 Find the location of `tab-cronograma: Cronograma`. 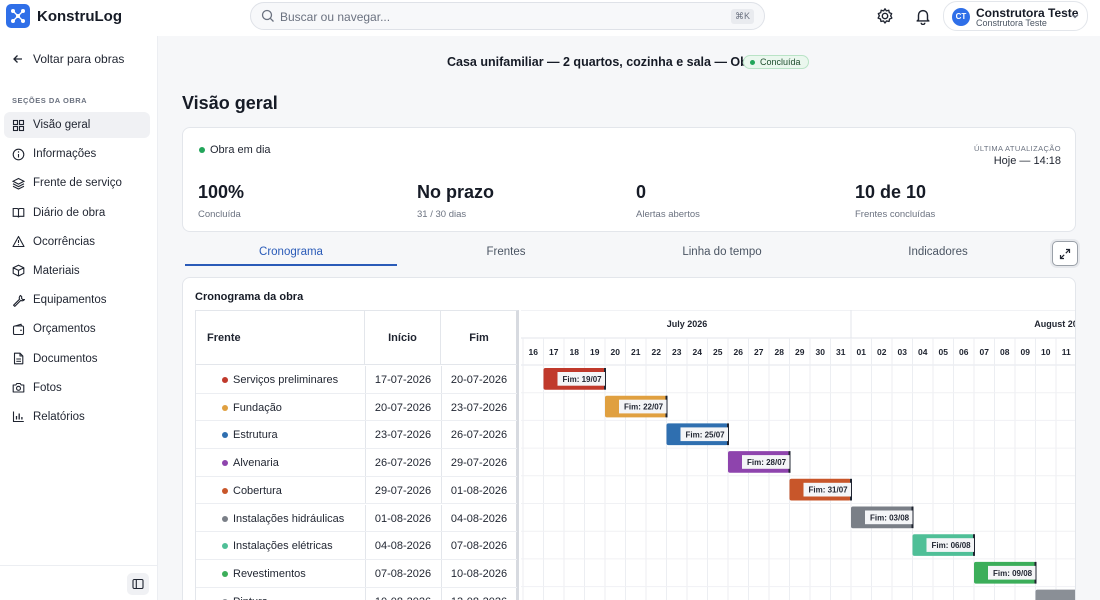

tab-cronograma: Cronograma is located at coordinates (291, 254).